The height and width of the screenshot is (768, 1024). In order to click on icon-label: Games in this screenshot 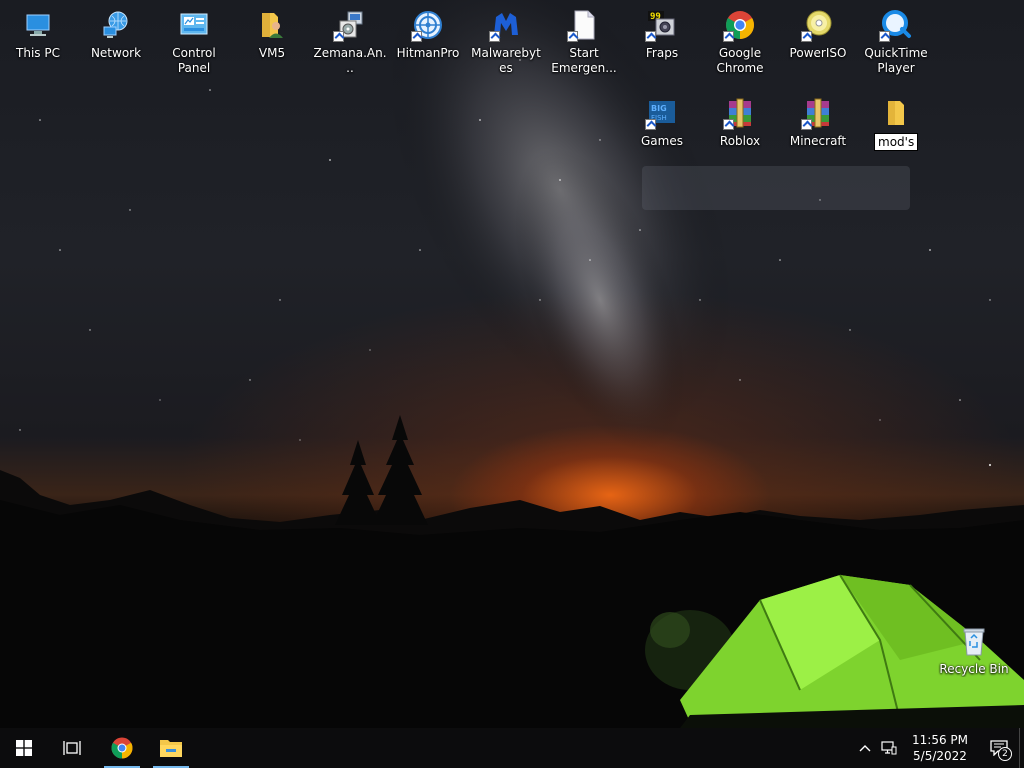, I will do `click(662, 141)`.